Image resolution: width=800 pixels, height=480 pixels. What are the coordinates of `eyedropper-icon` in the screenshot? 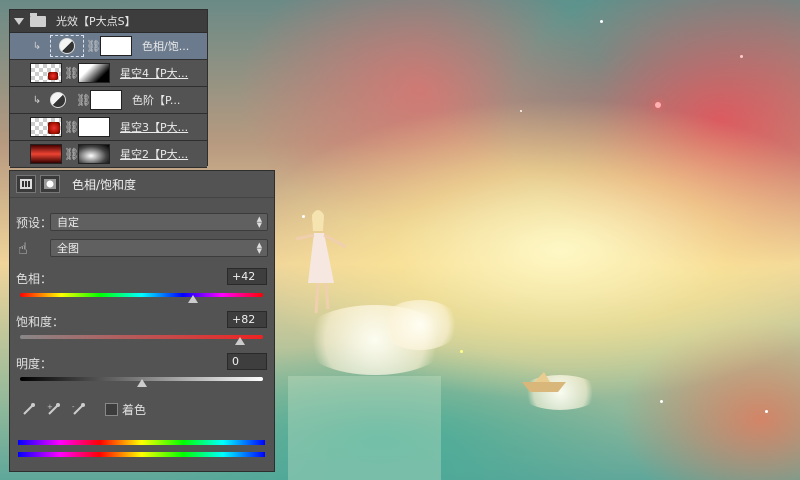 It's located at (29, 409).